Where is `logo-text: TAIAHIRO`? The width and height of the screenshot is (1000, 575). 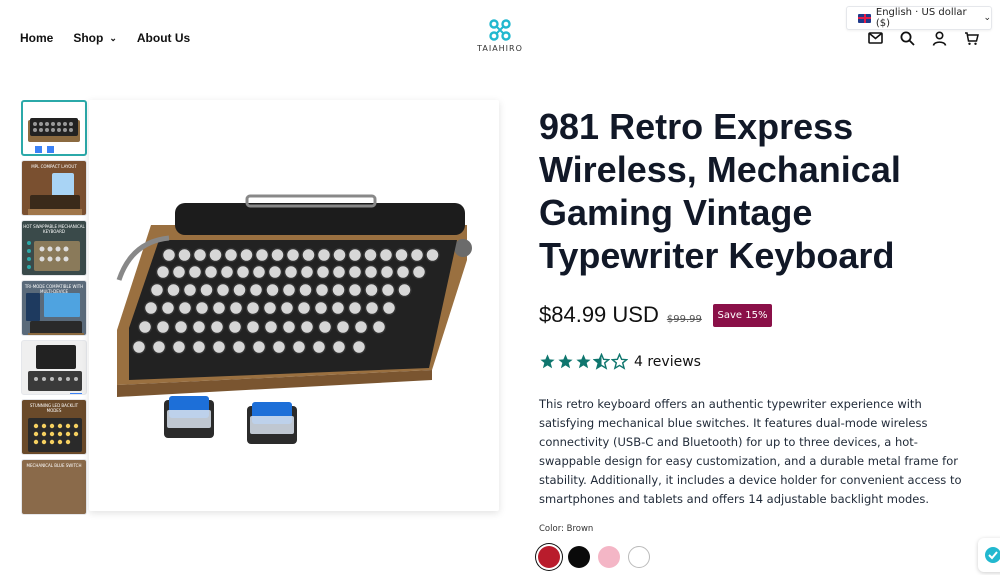
logo-text: TAIAHIRO is located at coordinates (500, 48).